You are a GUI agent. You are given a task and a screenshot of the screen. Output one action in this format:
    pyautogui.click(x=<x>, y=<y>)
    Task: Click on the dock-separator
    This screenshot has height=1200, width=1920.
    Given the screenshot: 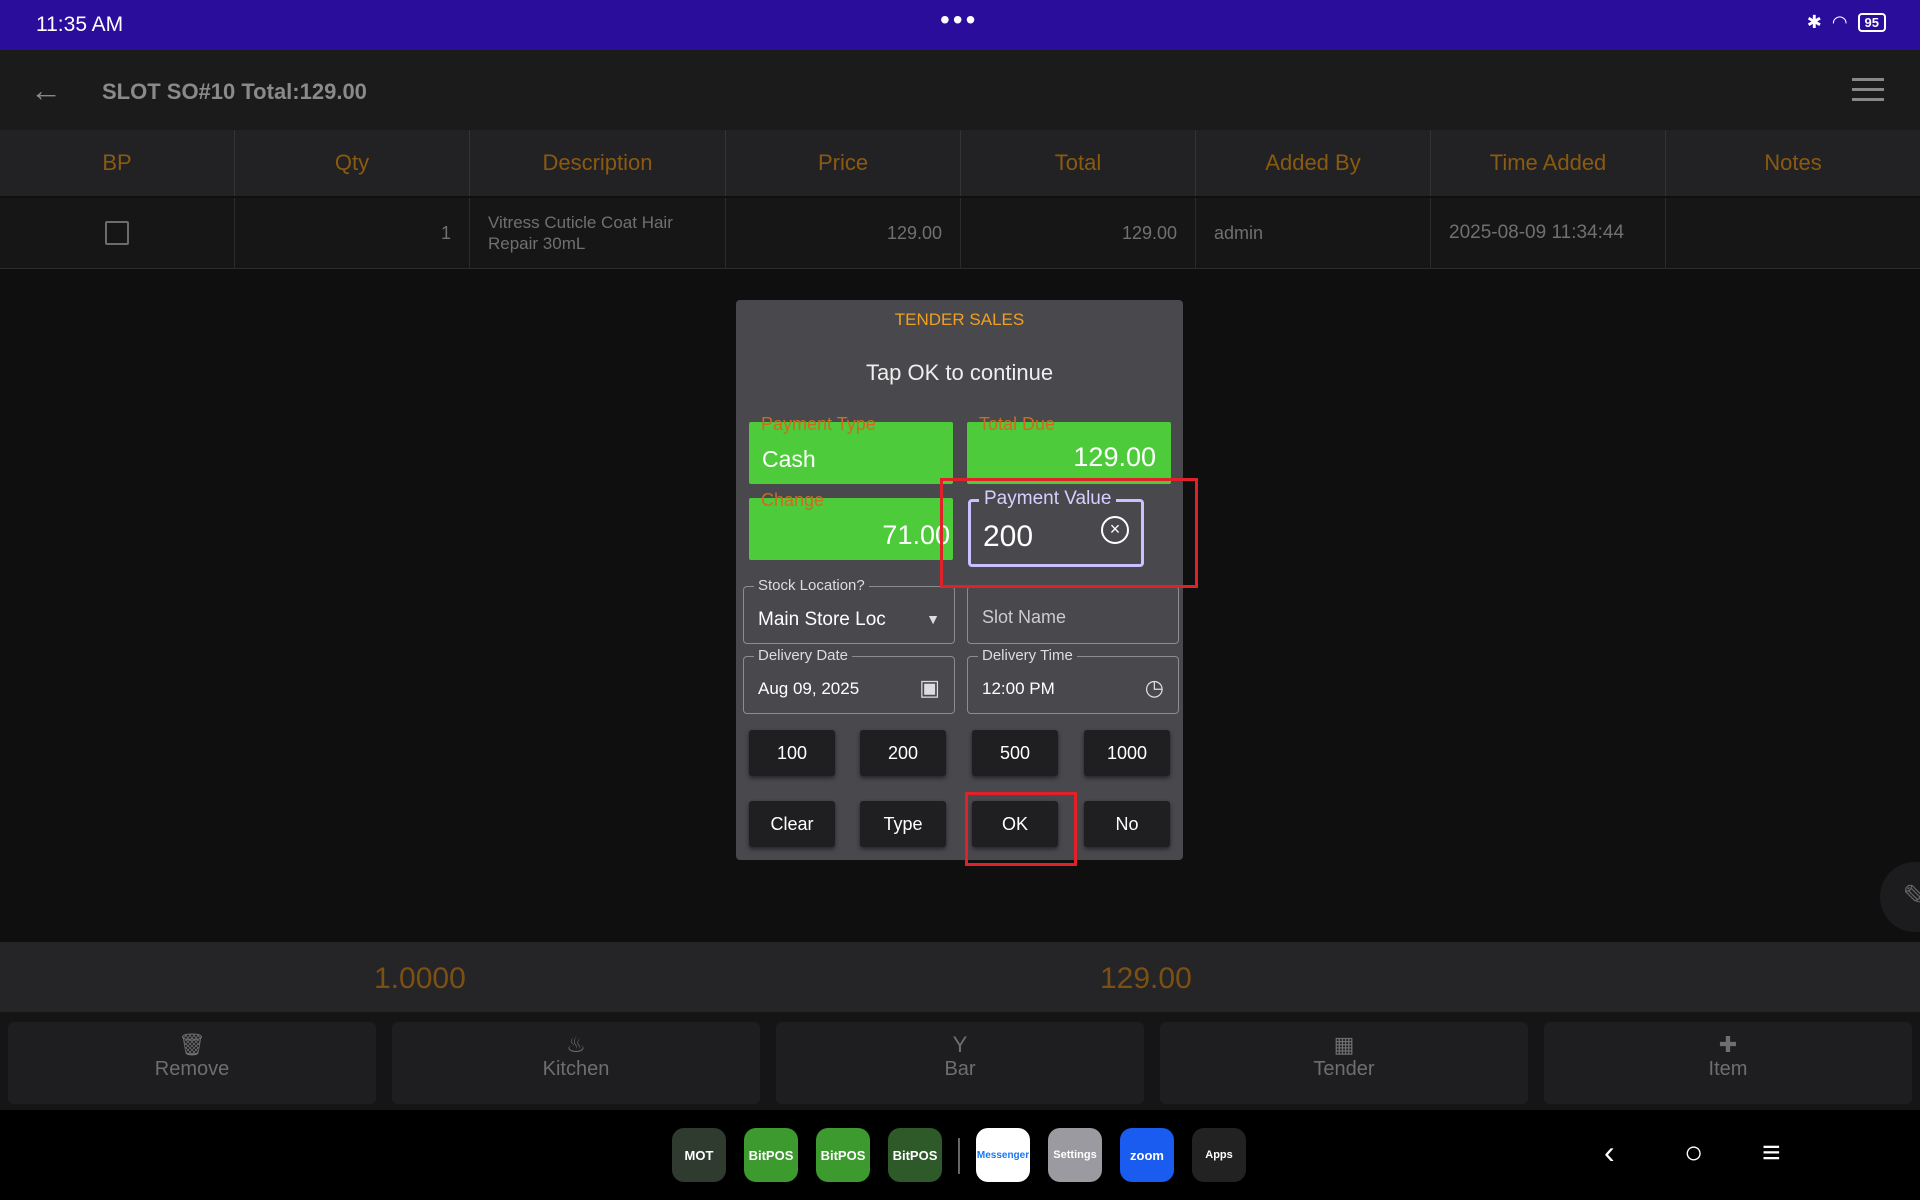 What is the action you would take?
    pyautogui.click(x=959, y=1156)
    